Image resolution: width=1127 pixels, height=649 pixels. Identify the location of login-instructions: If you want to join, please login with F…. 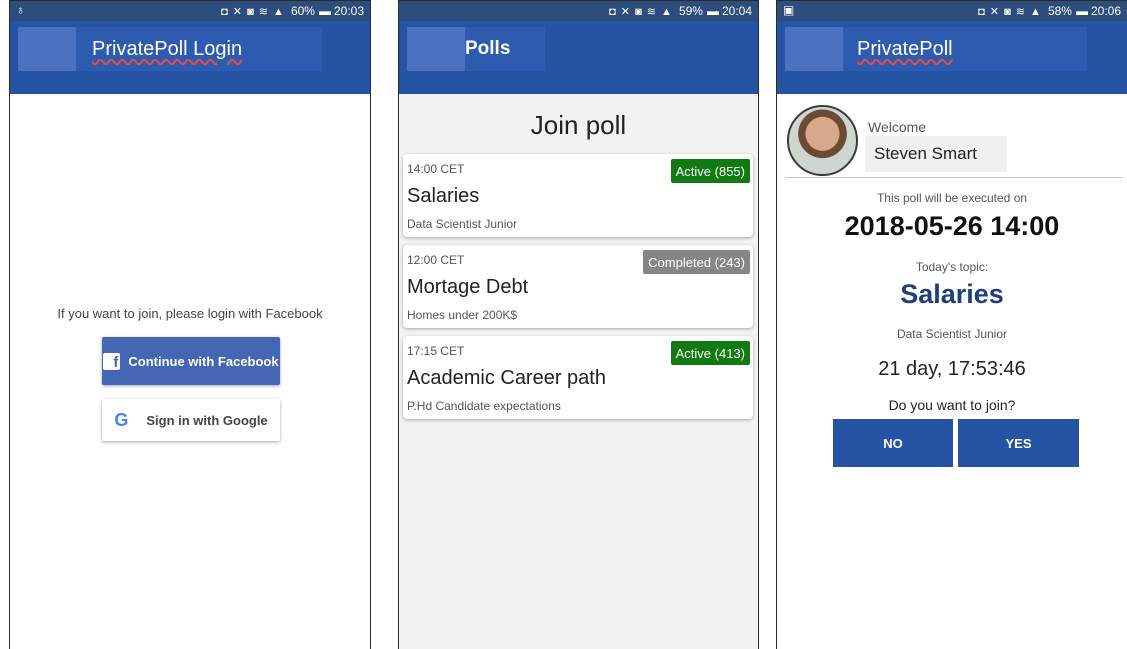
(190, 313).